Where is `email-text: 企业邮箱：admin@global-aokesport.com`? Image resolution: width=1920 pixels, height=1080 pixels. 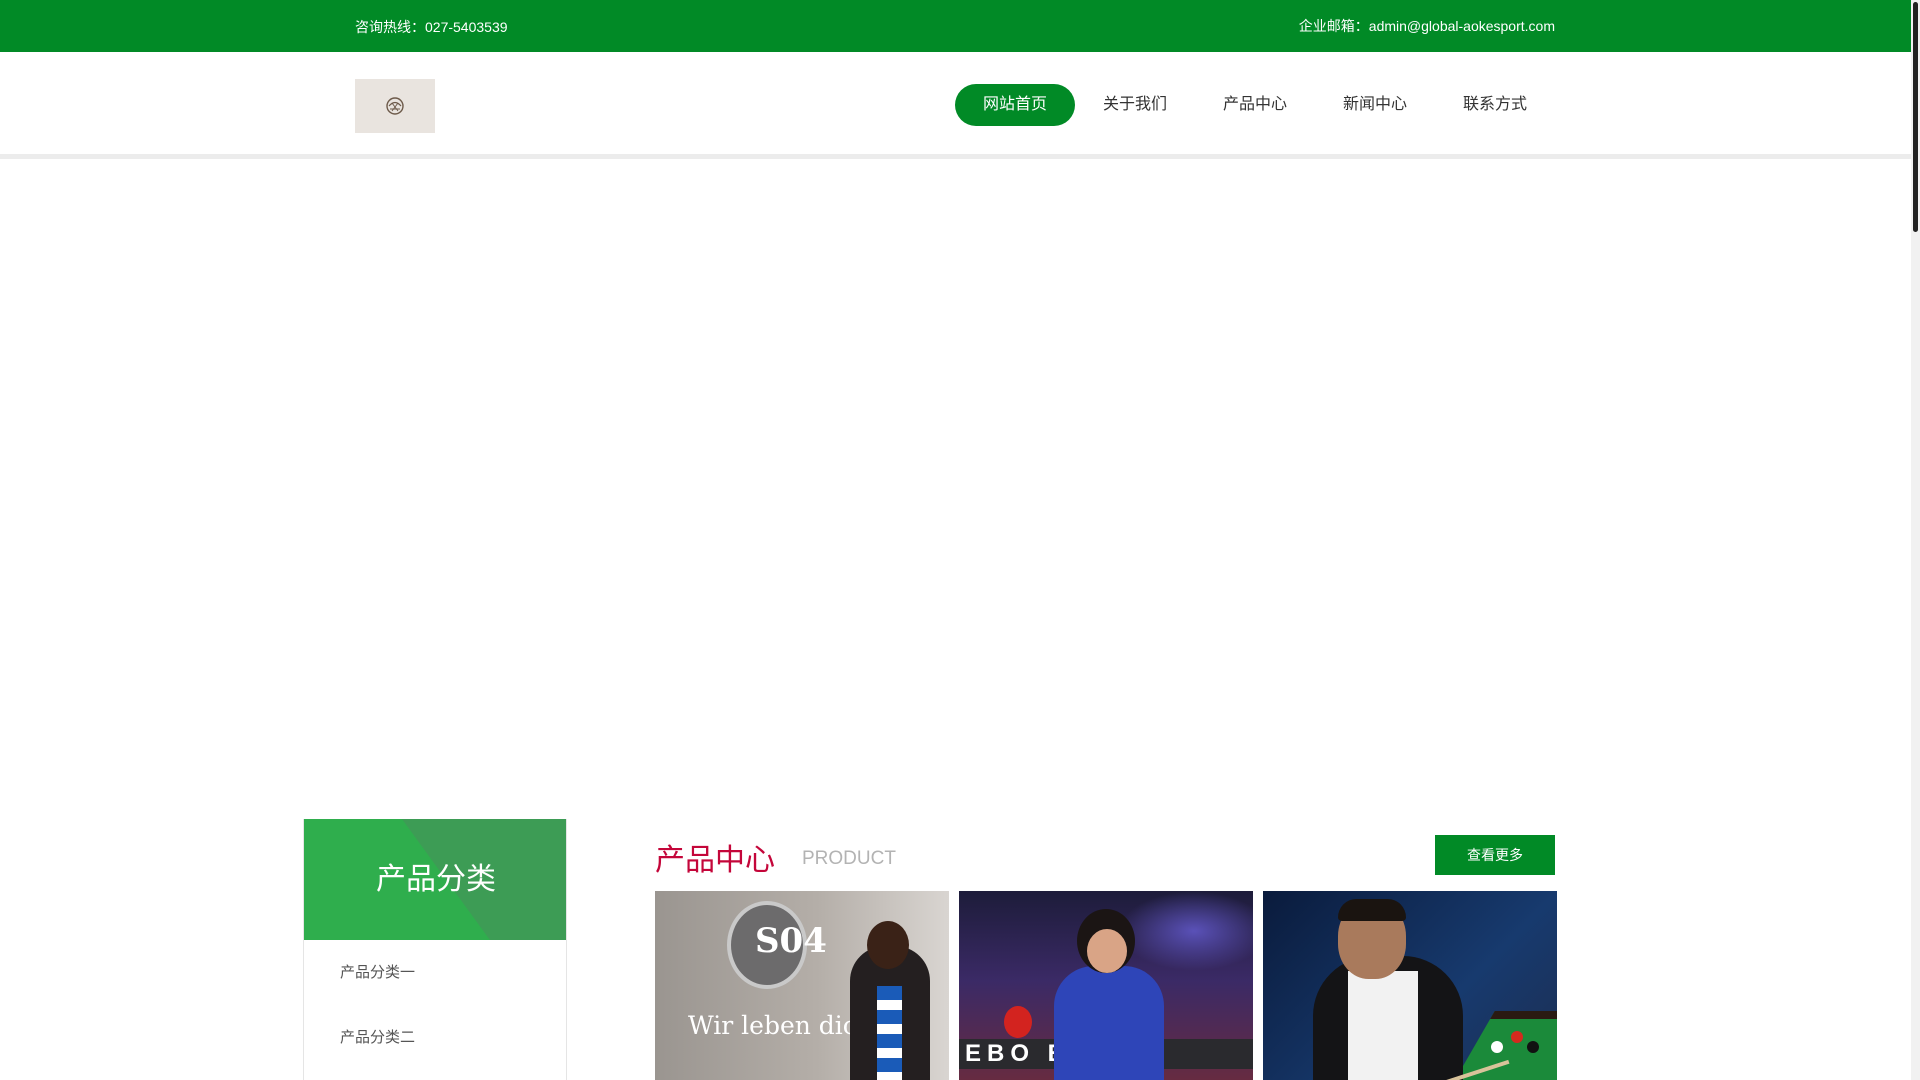 email-text: 企业邮箱：admin@global-aokesport.com is located at coordinates (1427, 26).